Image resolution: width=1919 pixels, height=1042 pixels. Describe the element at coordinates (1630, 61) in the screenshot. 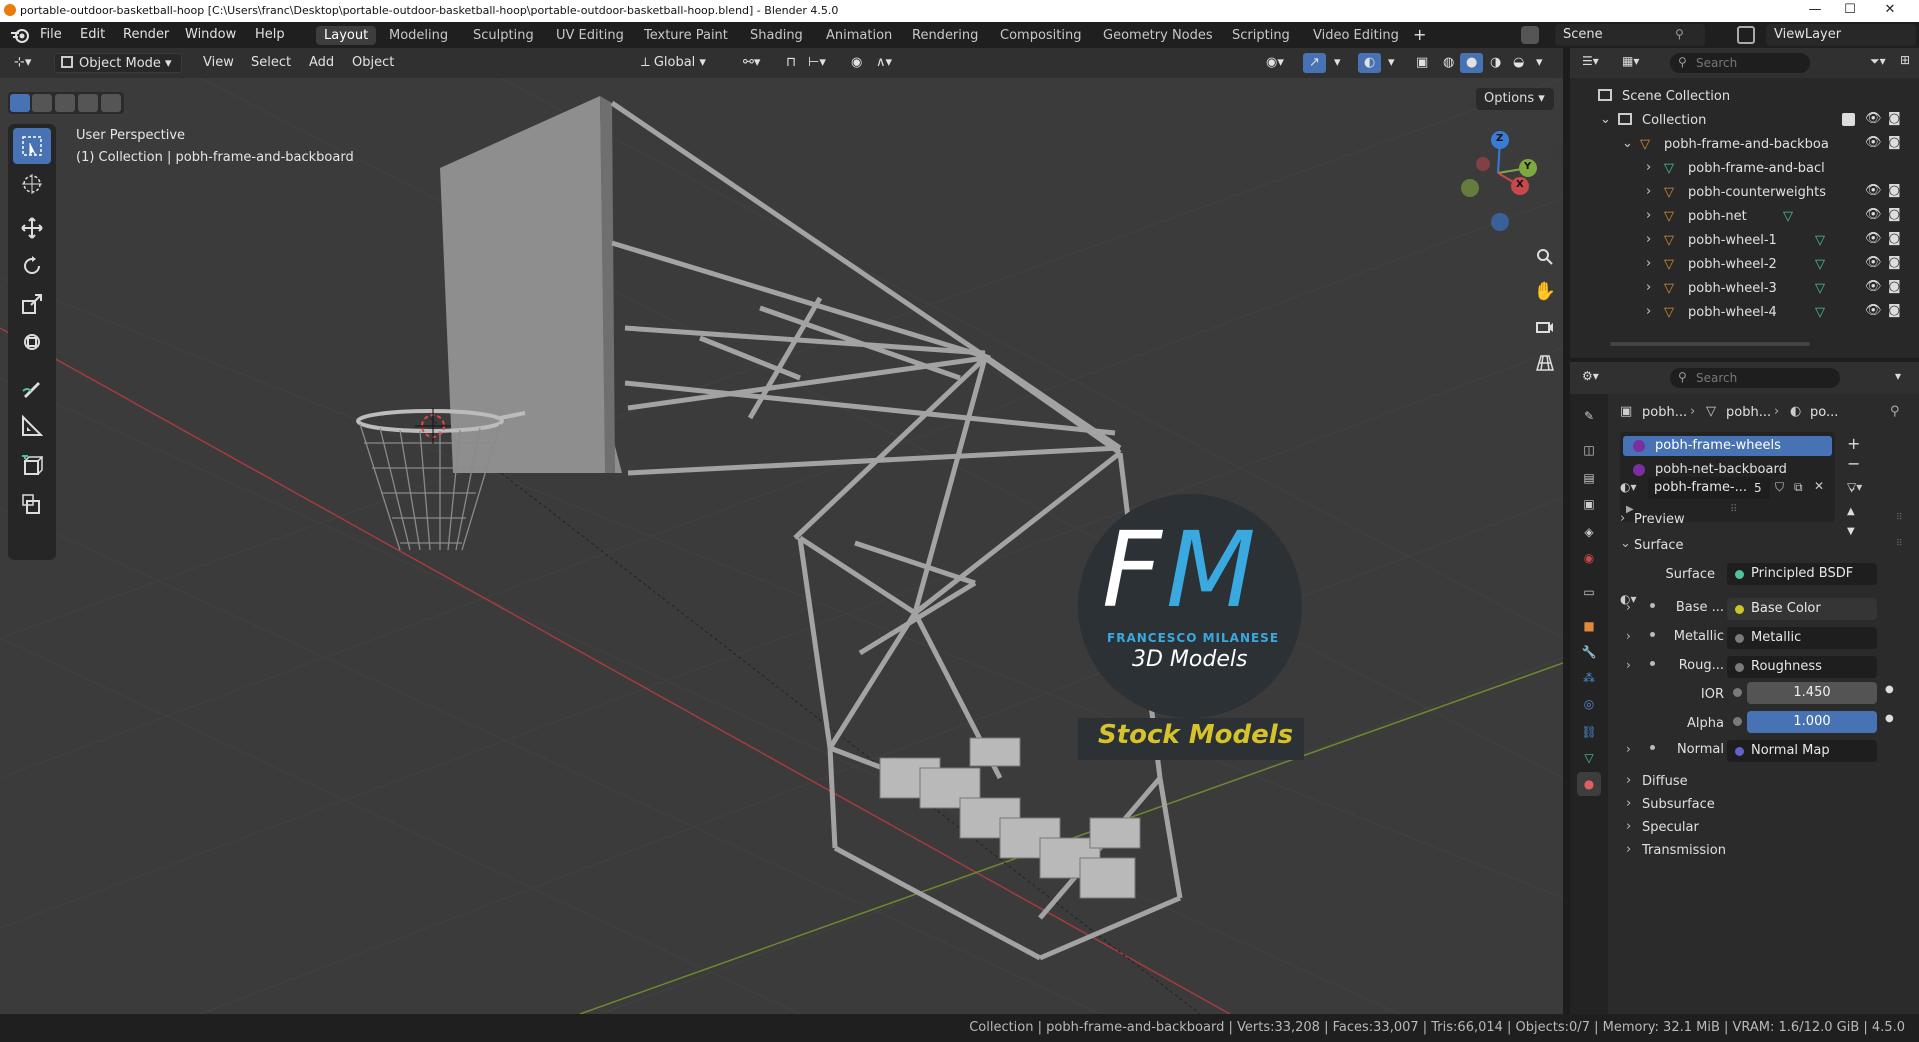

I see `display-mode-icon: ▦▾` at that location.